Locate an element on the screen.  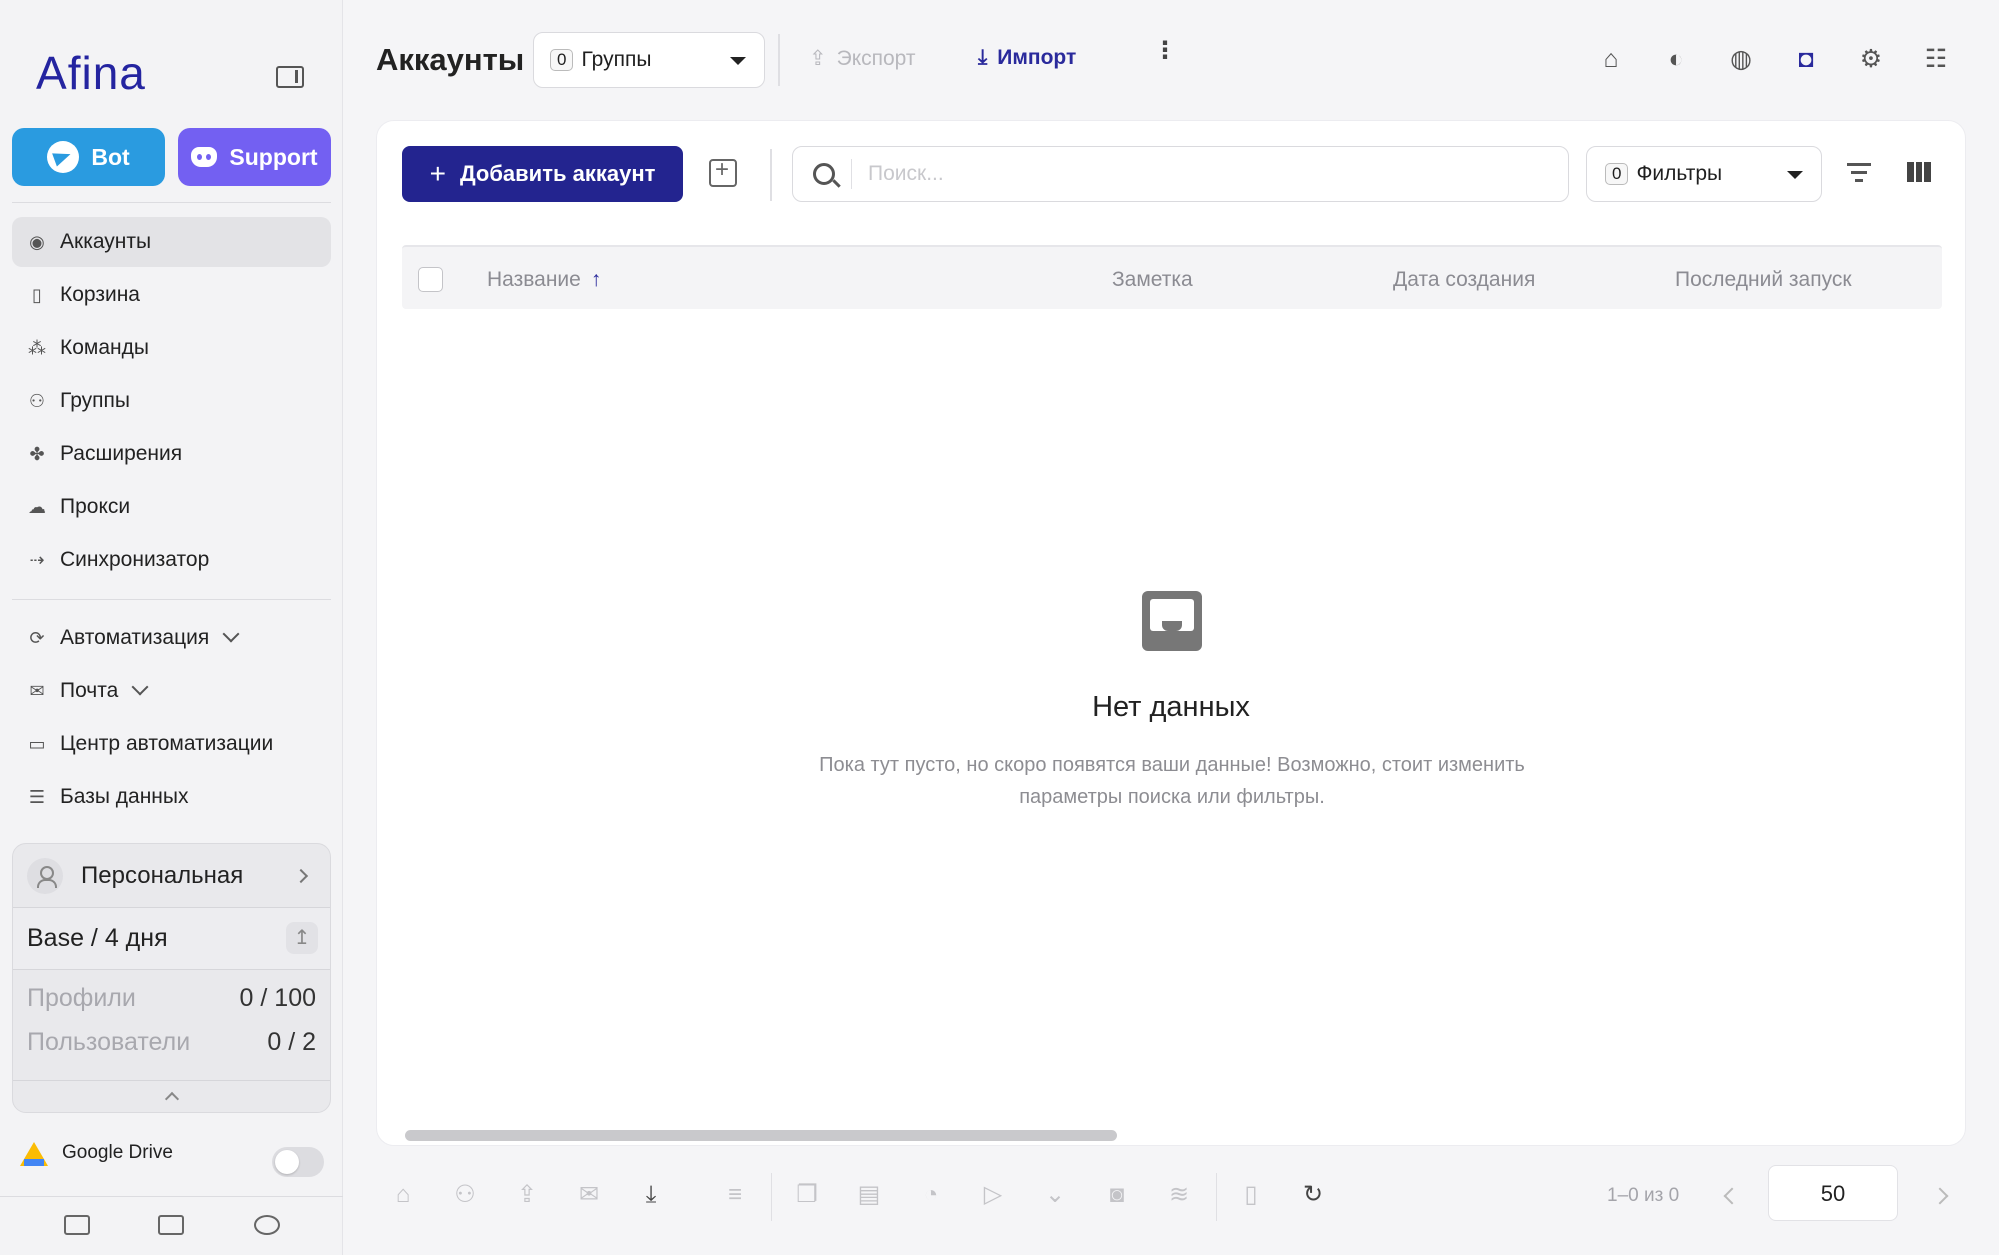
sidebar-footer is located at coordinates (171, 1225).